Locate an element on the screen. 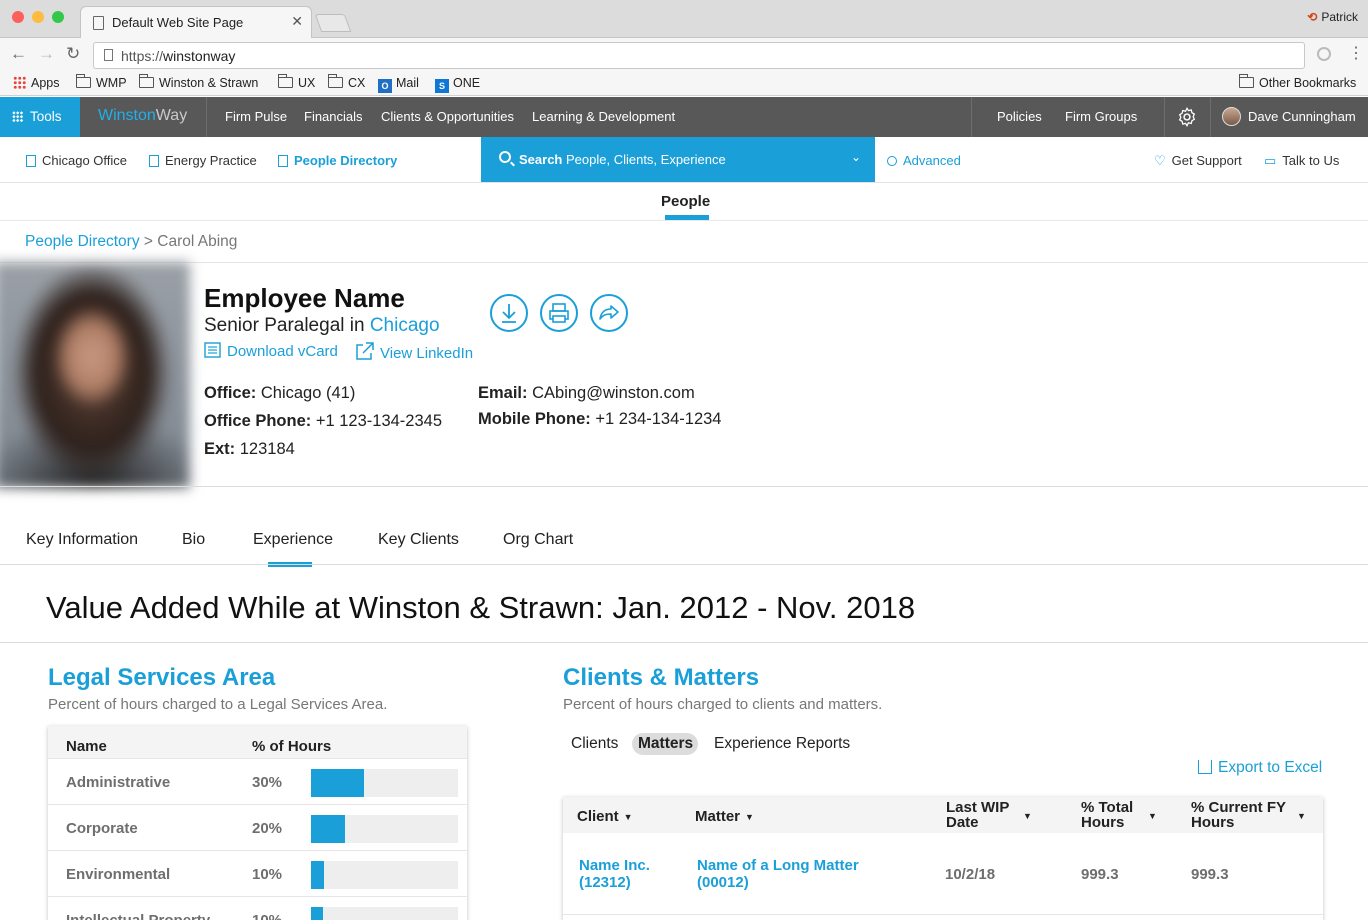  nav-financials: Financials is located at coordinates (333, 116).